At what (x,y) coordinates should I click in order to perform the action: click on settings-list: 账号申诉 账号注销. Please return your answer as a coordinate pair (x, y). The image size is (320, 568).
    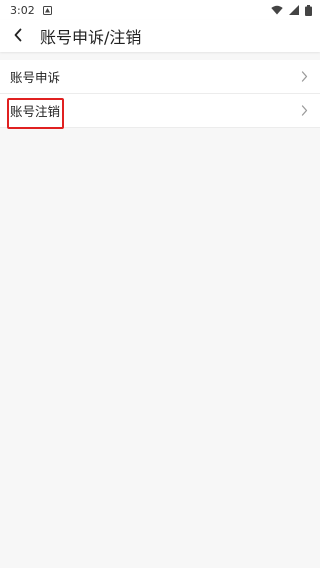
    Looking at the image, I should click on (160, 94).